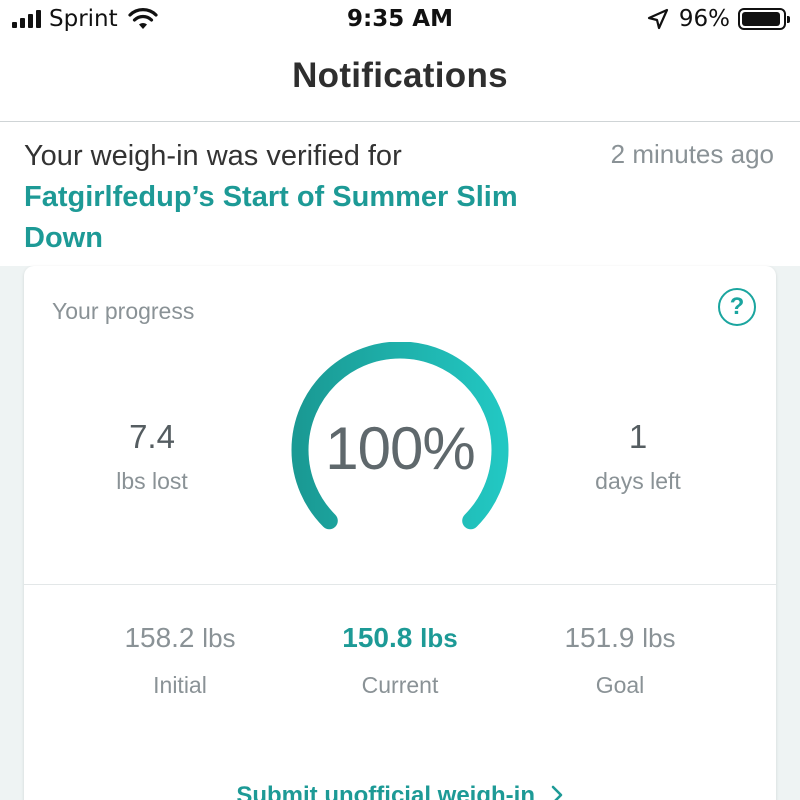 The image size is (800, 800). What do you see at coordinates (180, 637) in the screenshot?
I see `initial-weight-value: 158.2 lbs` at bounding box center [180, 637].